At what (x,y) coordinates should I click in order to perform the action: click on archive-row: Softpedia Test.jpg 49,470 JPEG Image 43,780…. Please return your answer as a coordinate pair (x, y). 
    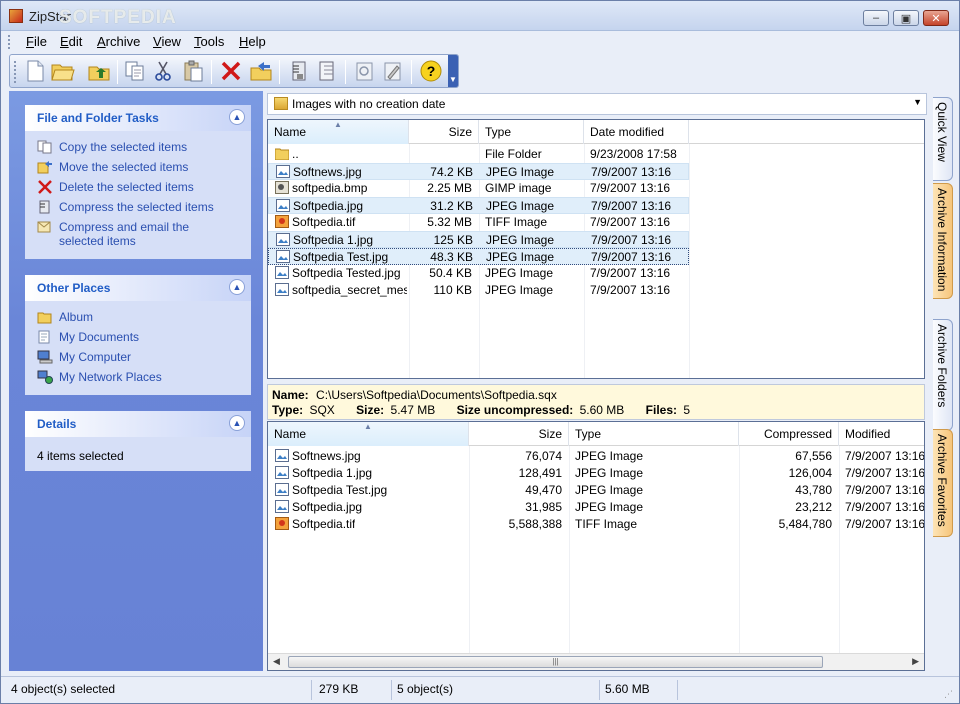
    Looking at the image, I should click on (596, 490).